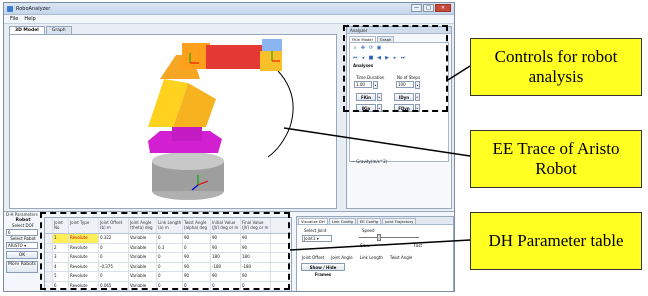 The height and width of the screenshot is (296, 648). Describe the element at coordinates (29, 19) in the screenshot. I see `menu-help: Help` at that location.